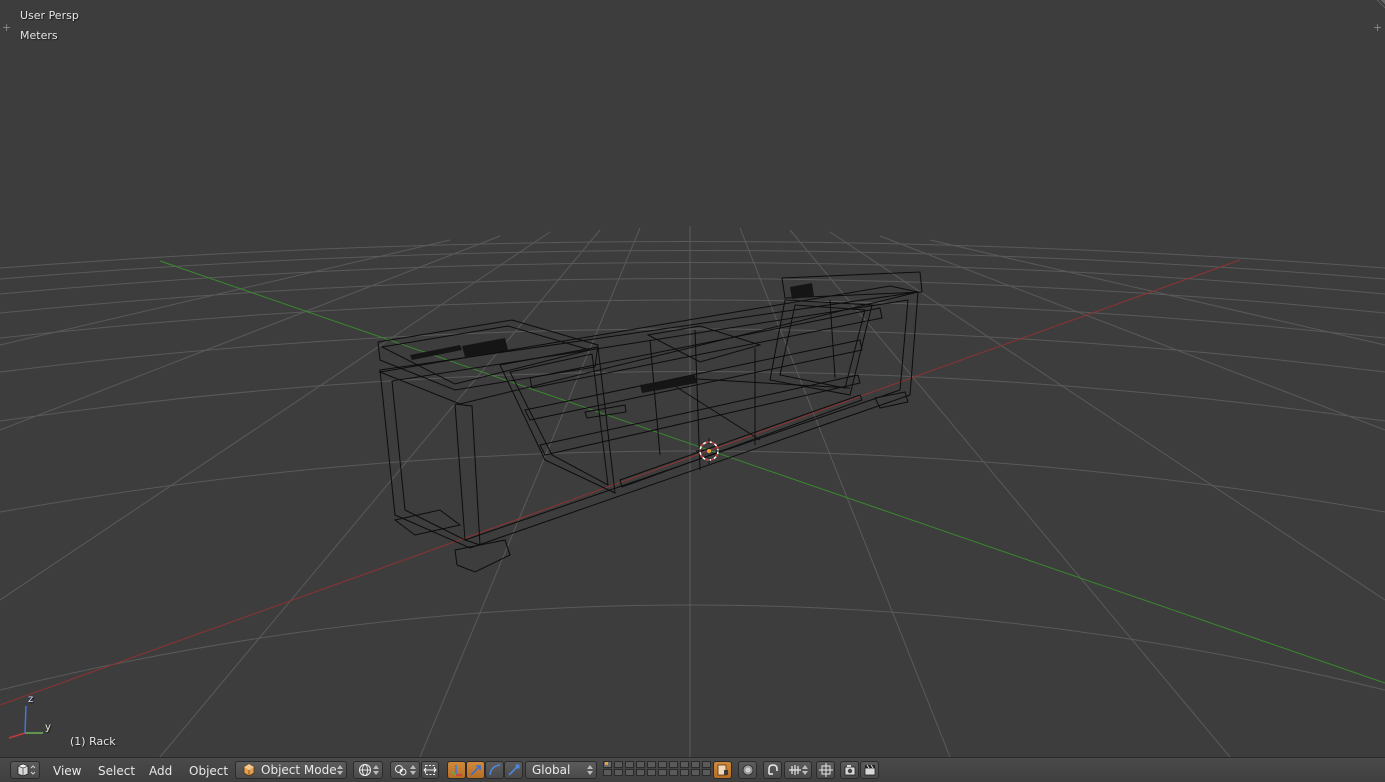  I want to click on manipulator-toggle-button, so click(456, 770).